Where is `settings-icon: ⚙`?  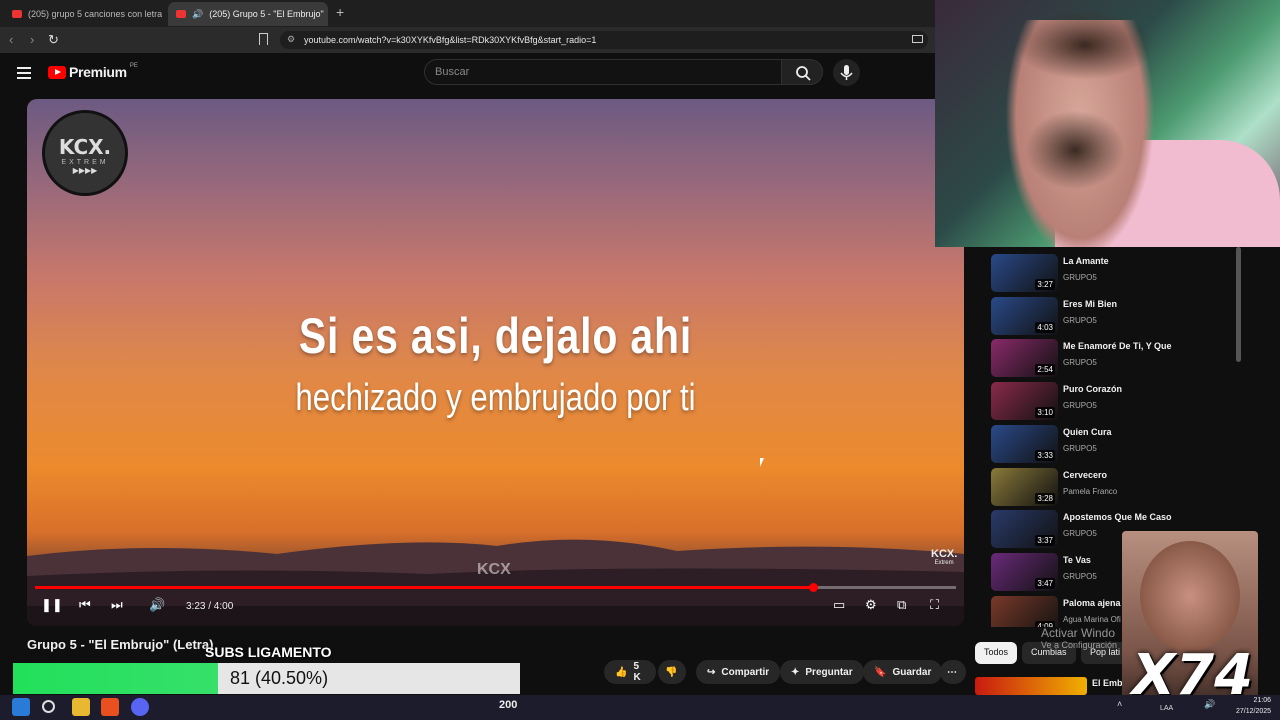 settings-icon: ⚙ is located at coordinates (871, 605).